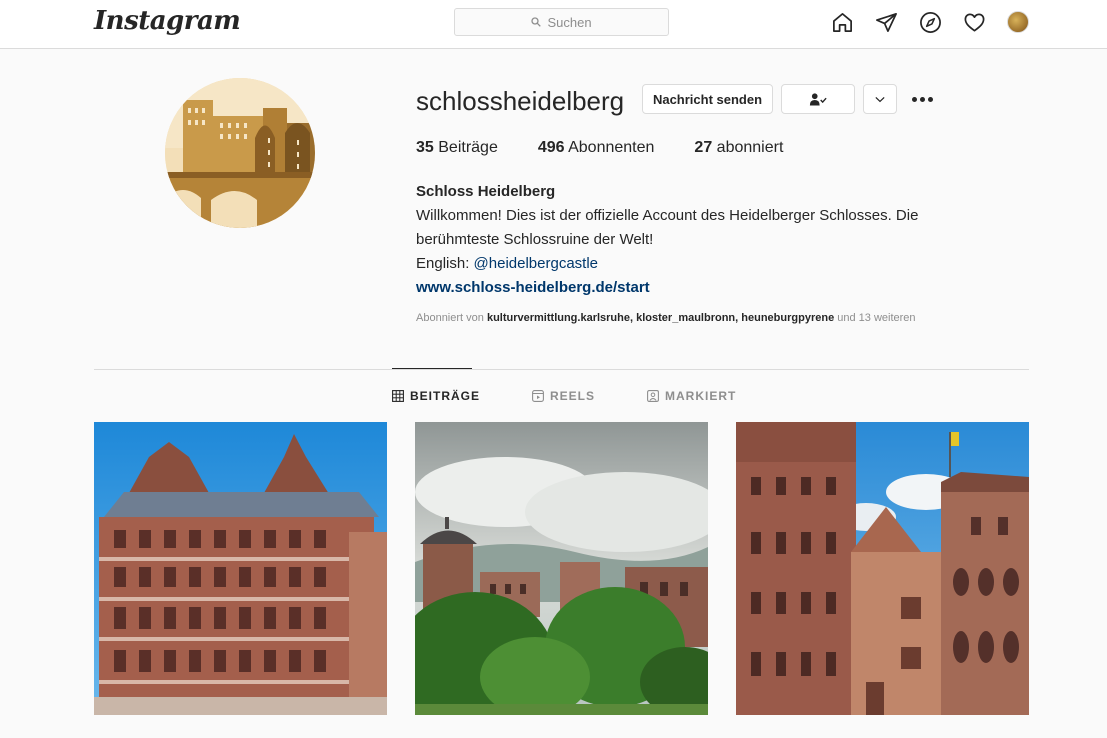  I want to click on followers-count-value: 496, so click(551, 147).